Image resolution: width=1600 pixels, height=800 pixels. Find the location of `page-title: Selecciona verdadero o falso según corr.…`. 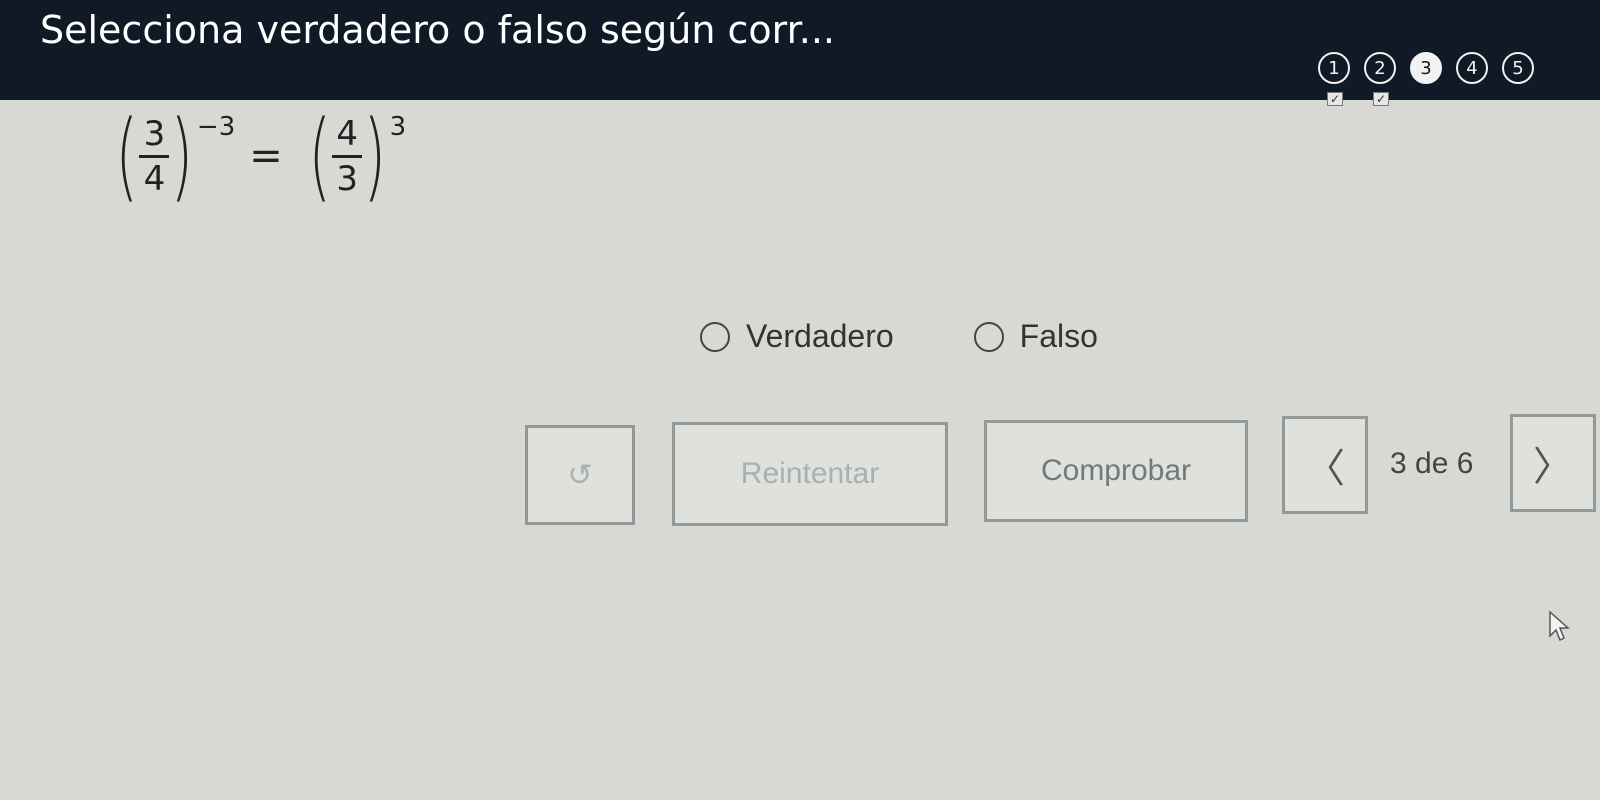

page-title: Selecciona verdadero o falso según corr.… is located at coordinates (438, 30).